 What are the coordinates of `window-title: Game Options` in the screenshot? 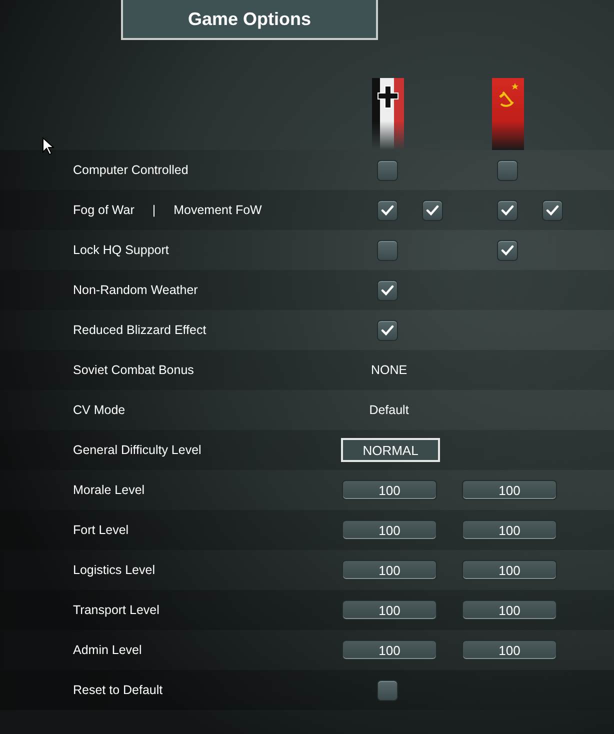 It's located at (249, 20).